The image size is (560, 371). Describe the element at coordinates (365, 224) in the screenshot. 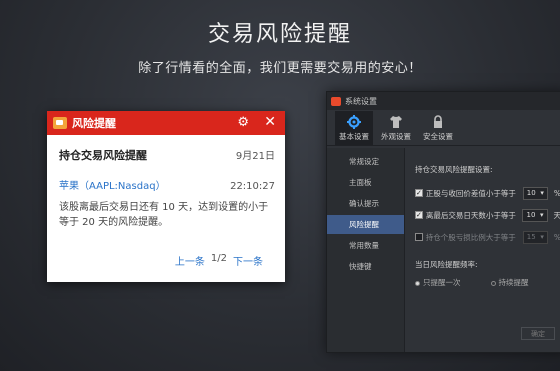

I see `nav-item-risk-alert: 风险提醒` at that location.